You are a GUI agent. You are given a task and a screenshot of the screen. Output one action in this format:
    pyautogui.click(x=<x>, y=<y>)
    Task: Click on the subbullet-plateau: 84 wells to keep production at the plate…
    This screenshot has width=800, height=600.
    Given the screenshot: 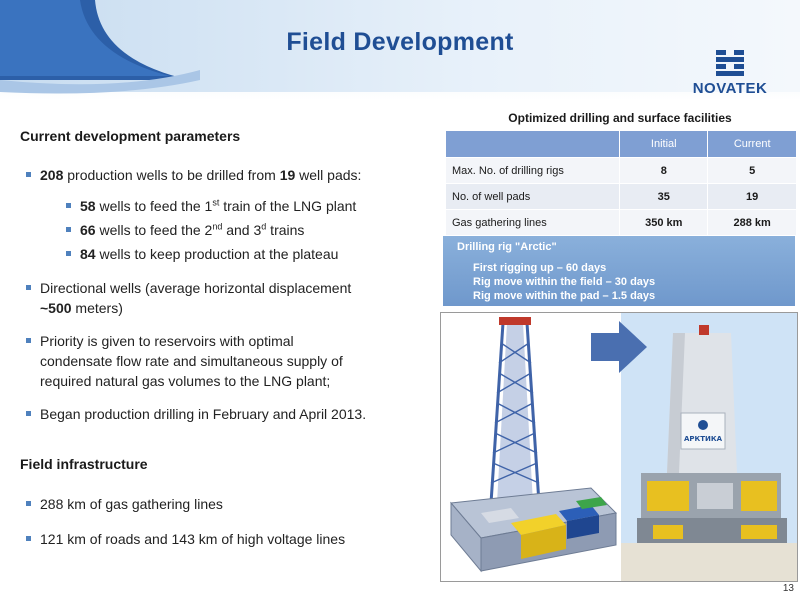 What is the action you would take?
    pyautogui.click(x=202, y=254)
    